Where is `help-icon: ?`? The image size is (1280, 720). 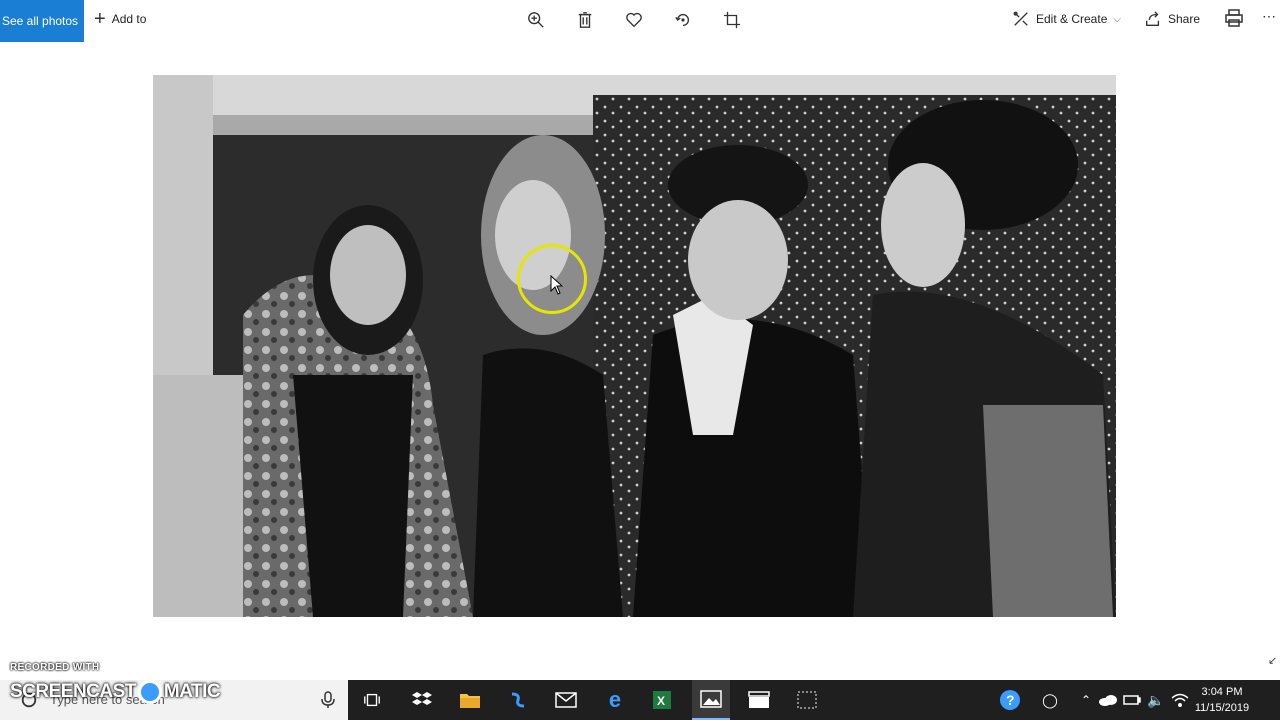 help-icon: ? is located at coordinates (1010, 700).